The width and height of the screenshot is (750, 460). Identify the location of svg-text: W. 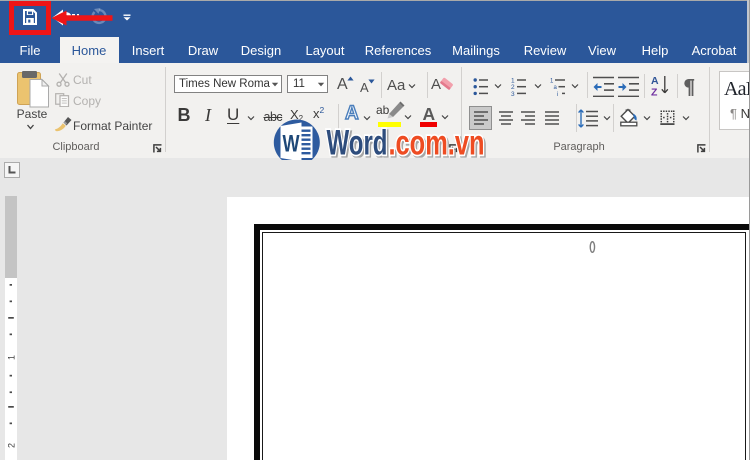
(291, 144).